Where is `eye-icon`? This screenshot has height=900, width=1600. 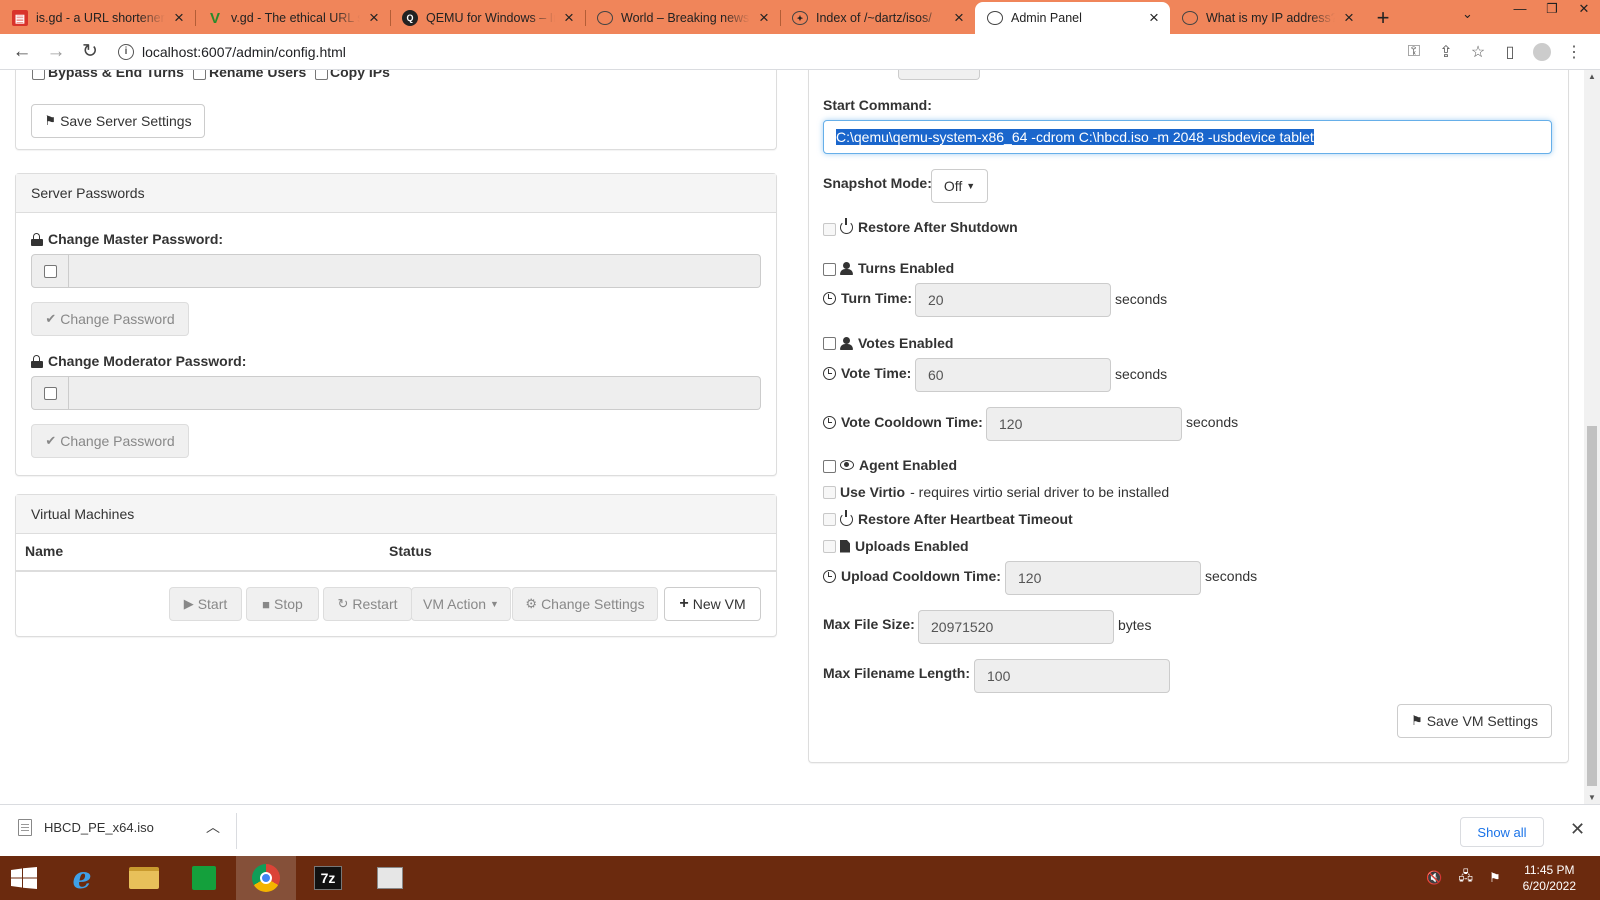
eye-icon is located at coordinates (847, 465).